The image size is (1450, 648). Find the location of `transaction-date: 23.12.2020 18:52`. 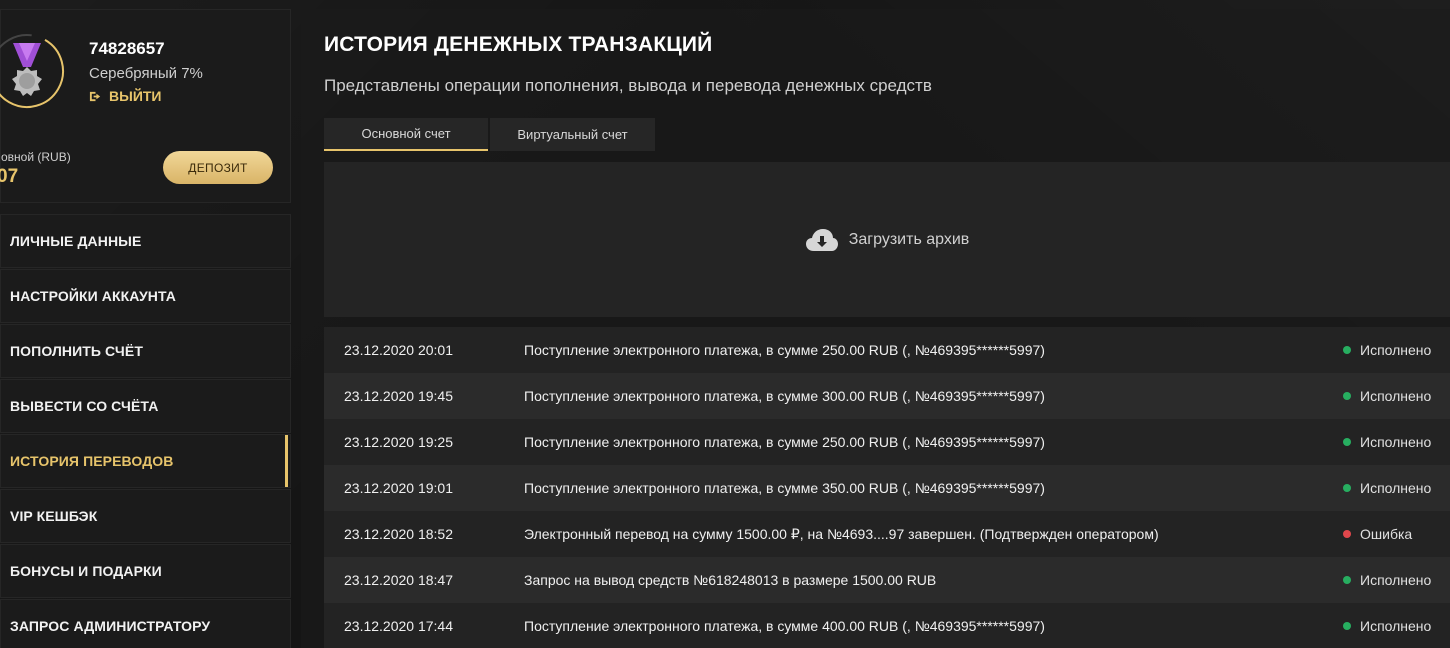

transaction-date: 23.12.2020 18:52 is located at coordinates (398, 534).